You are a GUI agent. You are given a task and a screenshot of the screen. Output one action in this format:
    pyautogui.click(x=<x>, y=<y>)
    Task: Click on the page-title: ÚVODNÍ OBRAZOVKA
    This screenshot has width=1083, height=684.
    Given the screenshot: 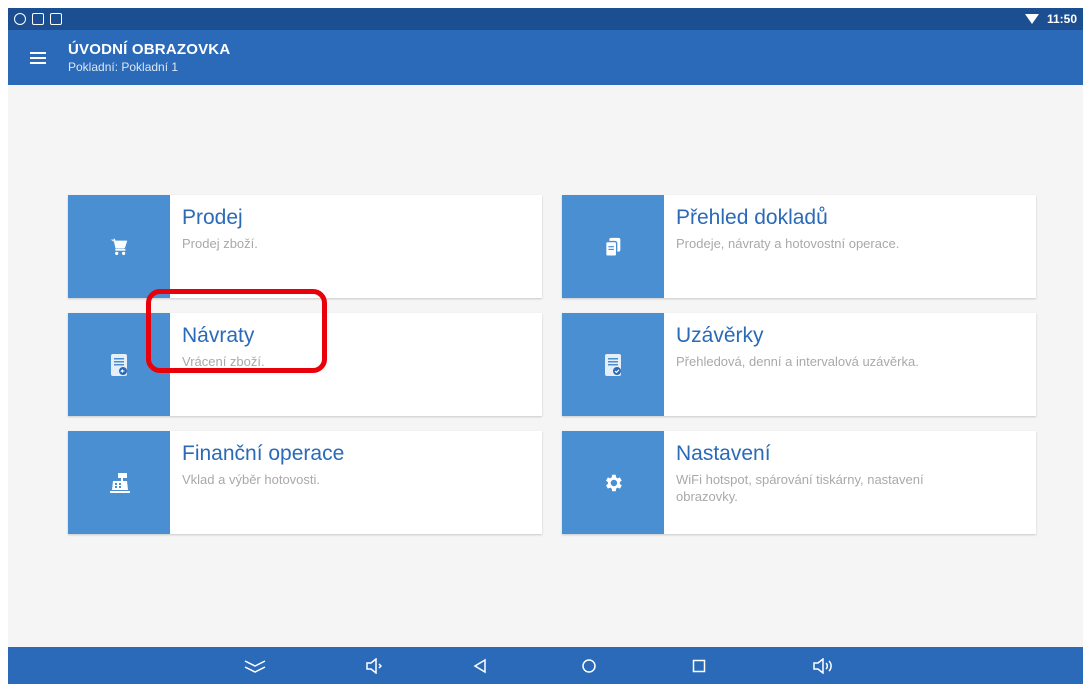 What is the action you would take?
    pyautogui.click(x=149, y=49)
    